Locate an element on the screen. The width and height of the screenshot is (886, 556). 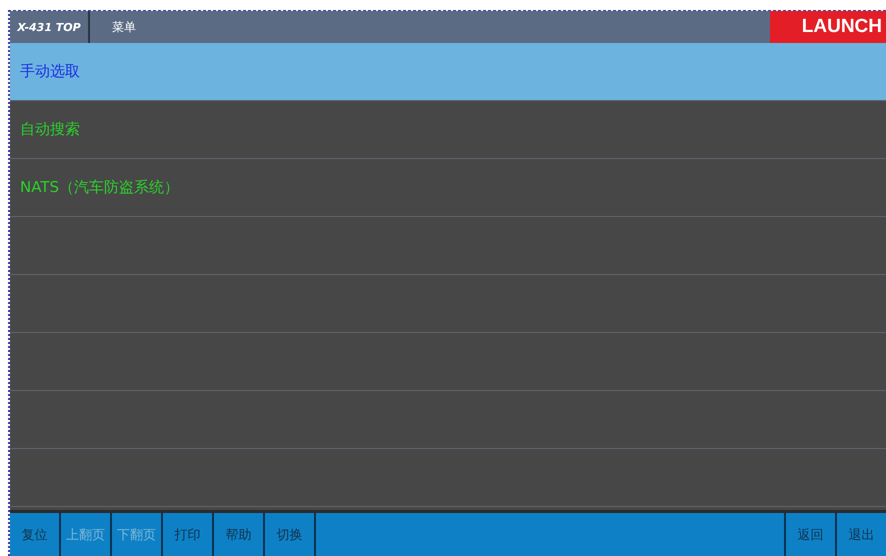
menu-title: 菜单 is located at coordinates (124, 27).